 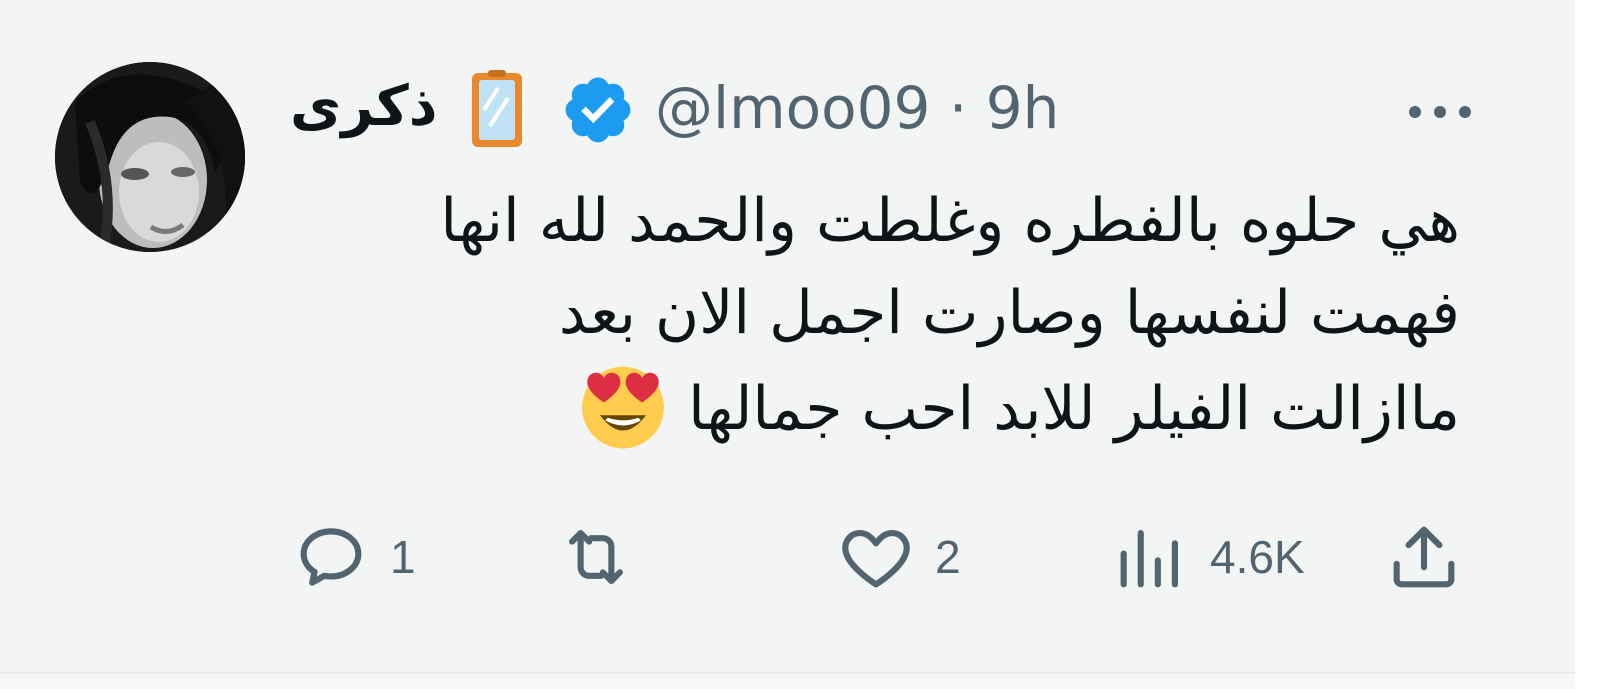 What do you see at coordinates (950, 221) in the screenshot?
I see `tweet-text-line-1: هي حلوه بالفطره وغلطت والحمد لله انها` at bounding box center [950, 221].